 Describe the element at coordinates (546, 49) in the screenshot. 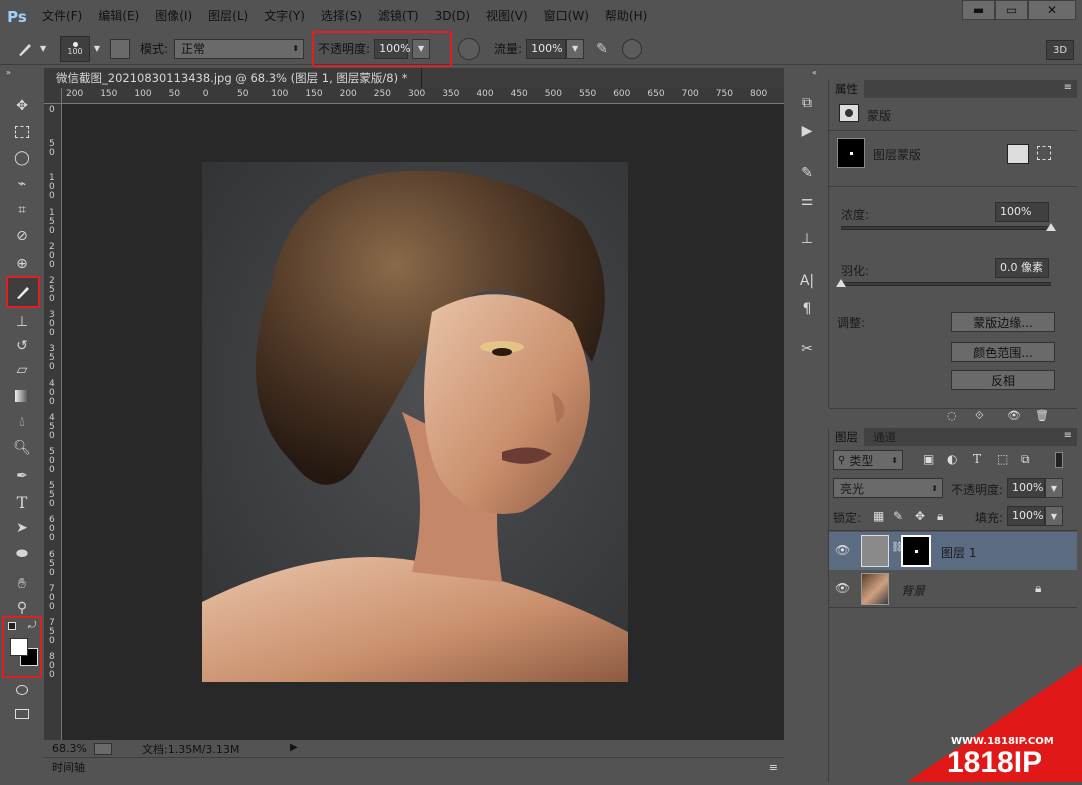

I see `flow-input: 100%` at that location.